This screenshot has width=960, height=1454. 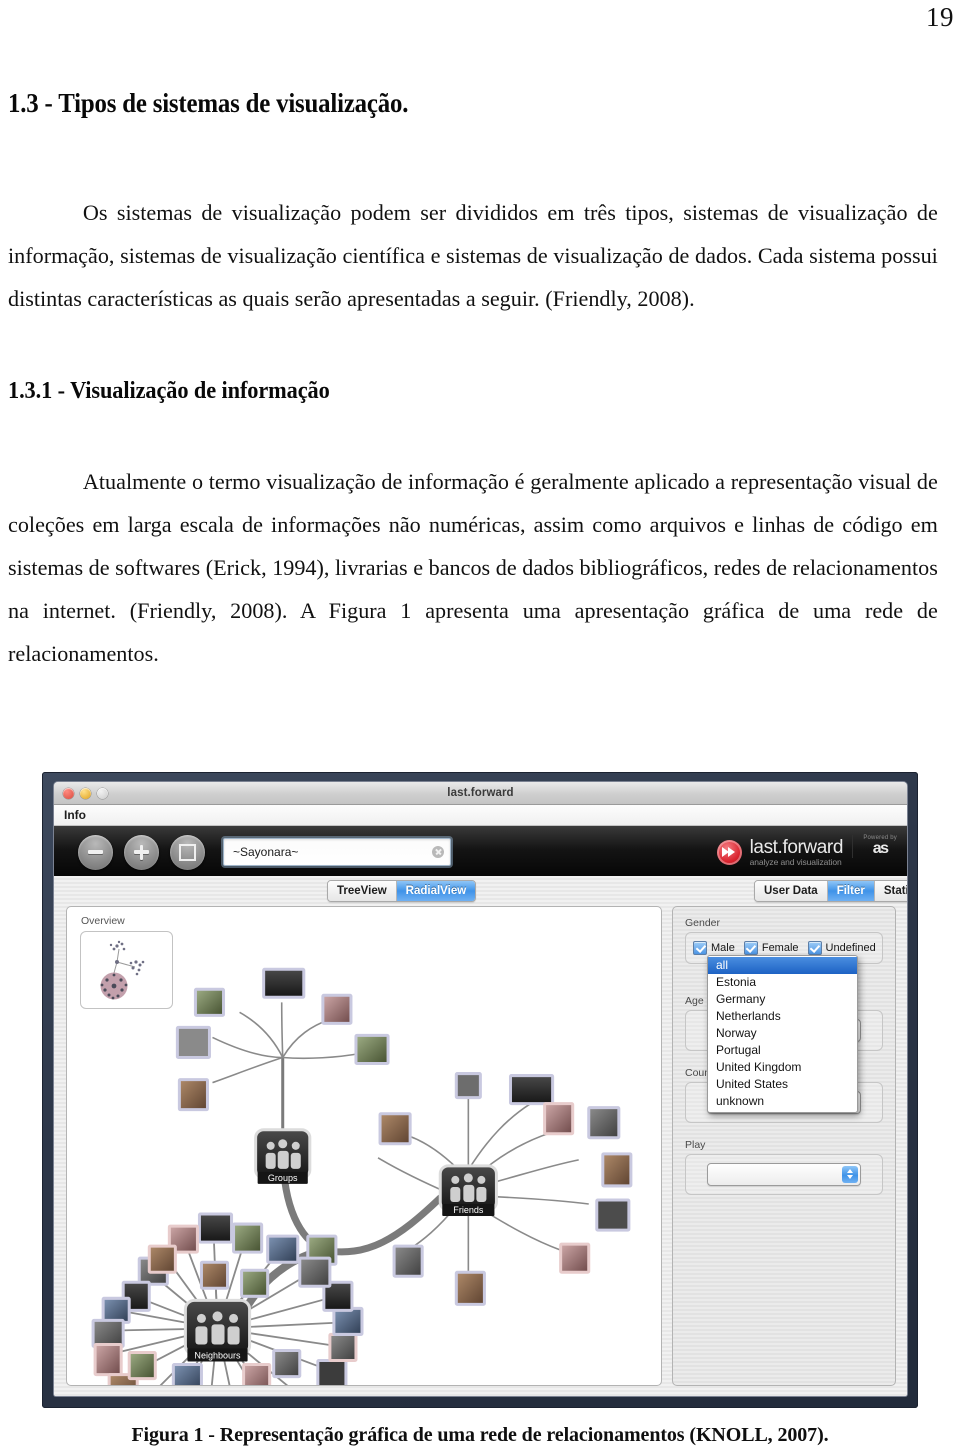 What do you see at coordinates (169, 391) in the screenshot?
I see `section-subheading: 1.3.1 - Visualização de informação` at bounding box center [169, 391].